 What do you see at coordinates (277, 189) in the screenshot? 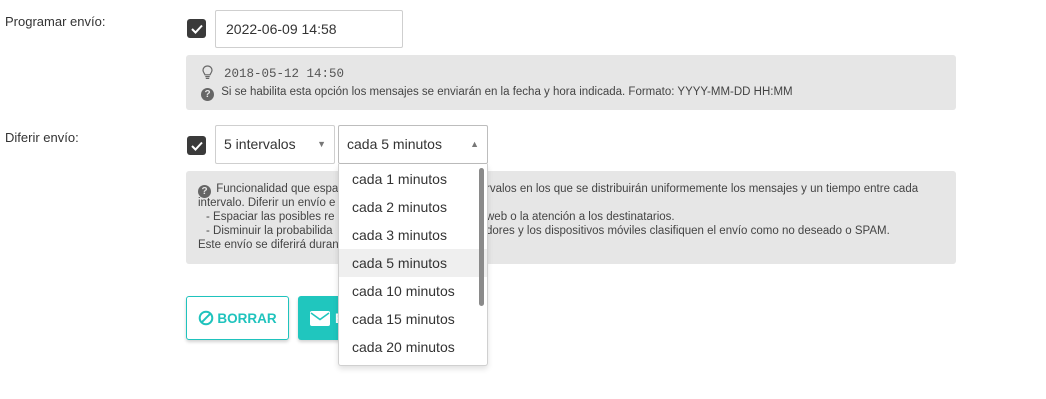
I see `defer-help-line1-left: Funcionalidad que espa` at bounding box center [277, 189].